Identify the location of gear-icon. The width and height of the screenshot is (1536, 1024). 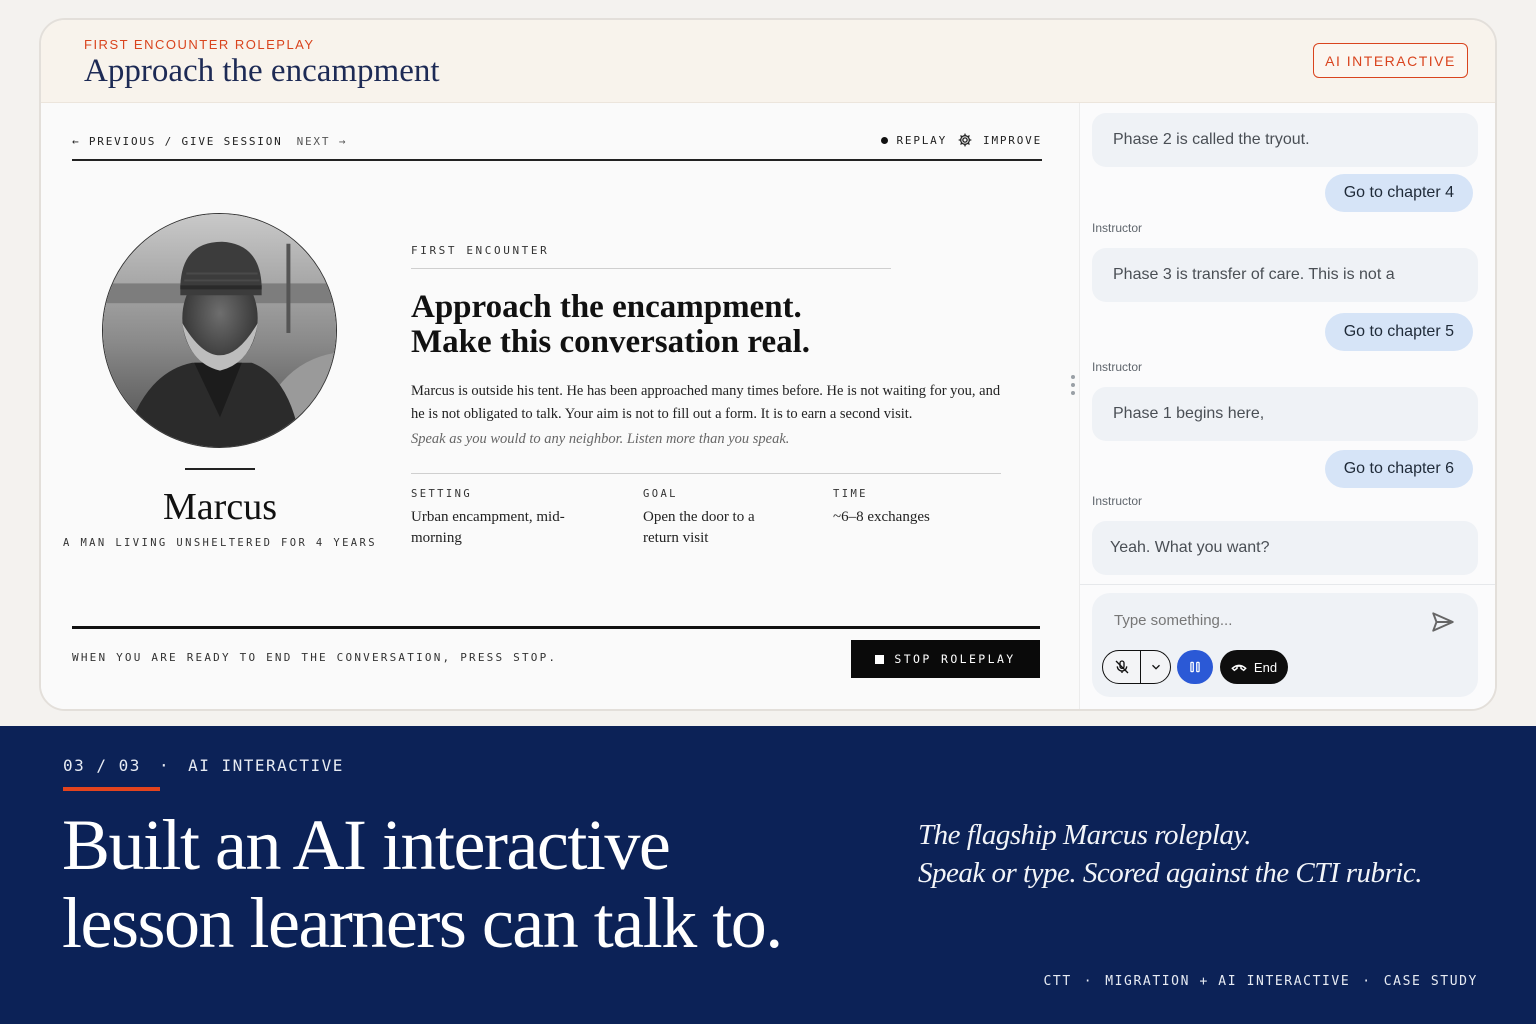
(965, 140).